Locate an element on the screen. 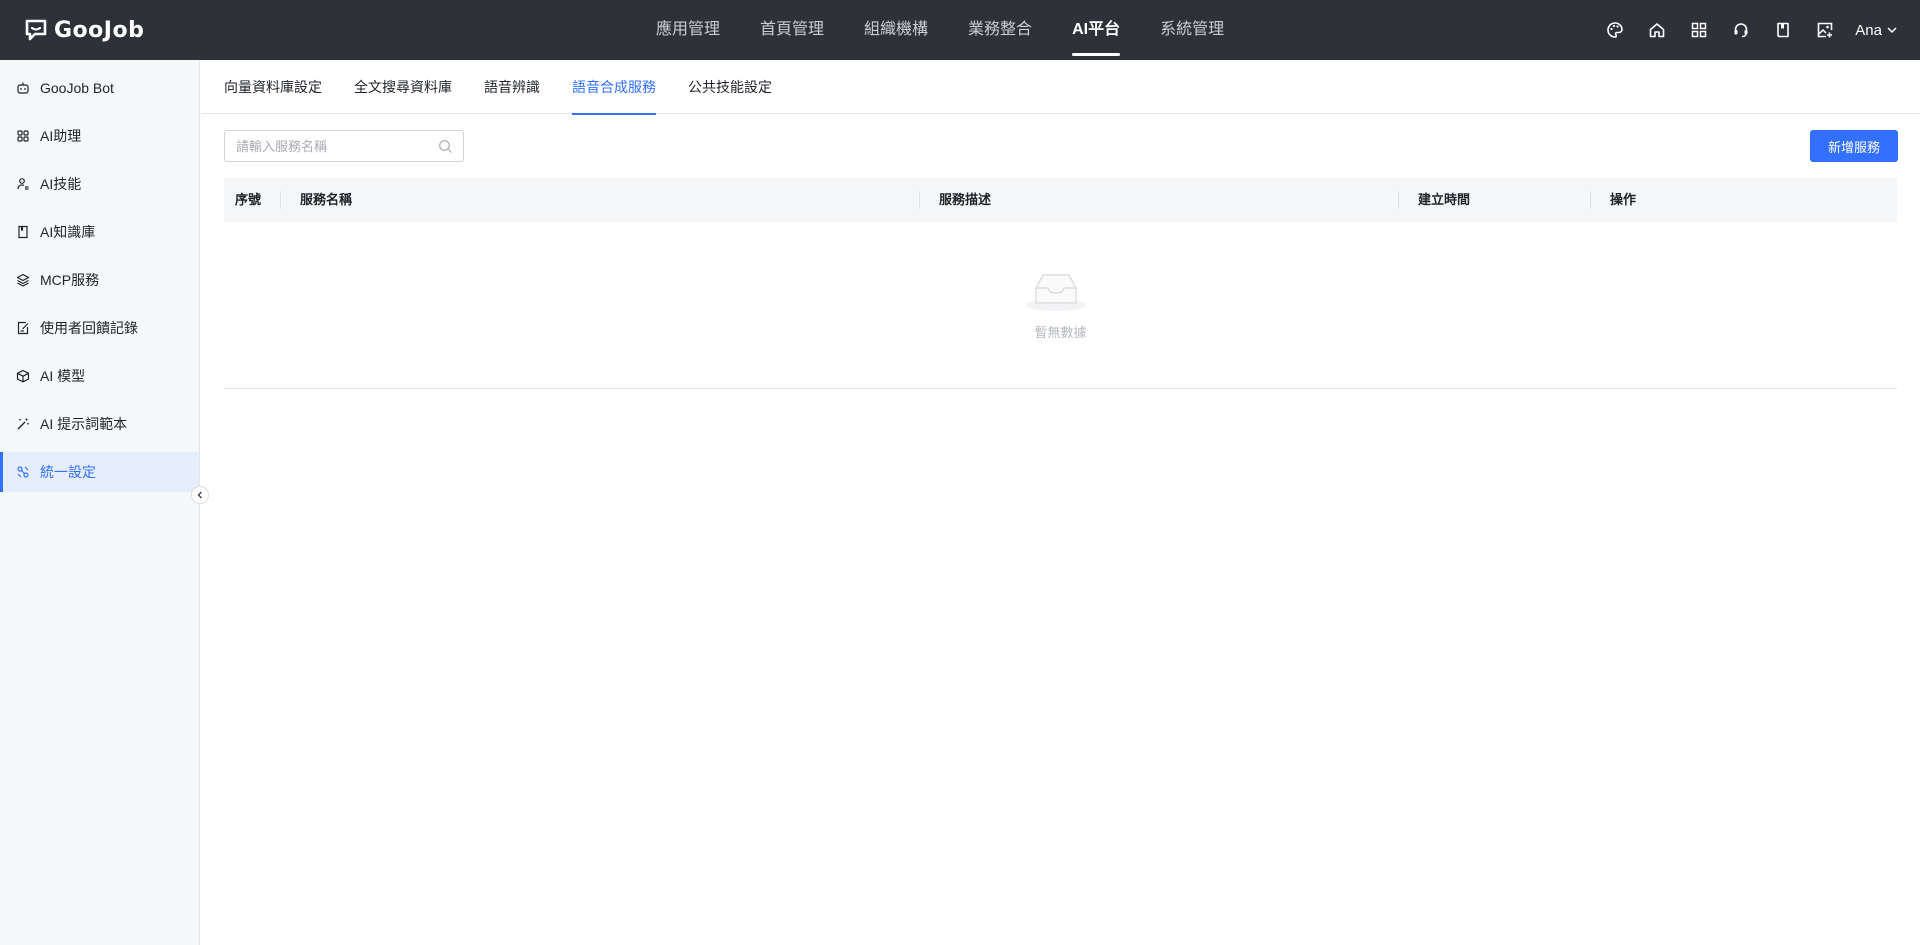  topnav-item-ai-platform: AI平台 is located at coordinates (1096, 30).